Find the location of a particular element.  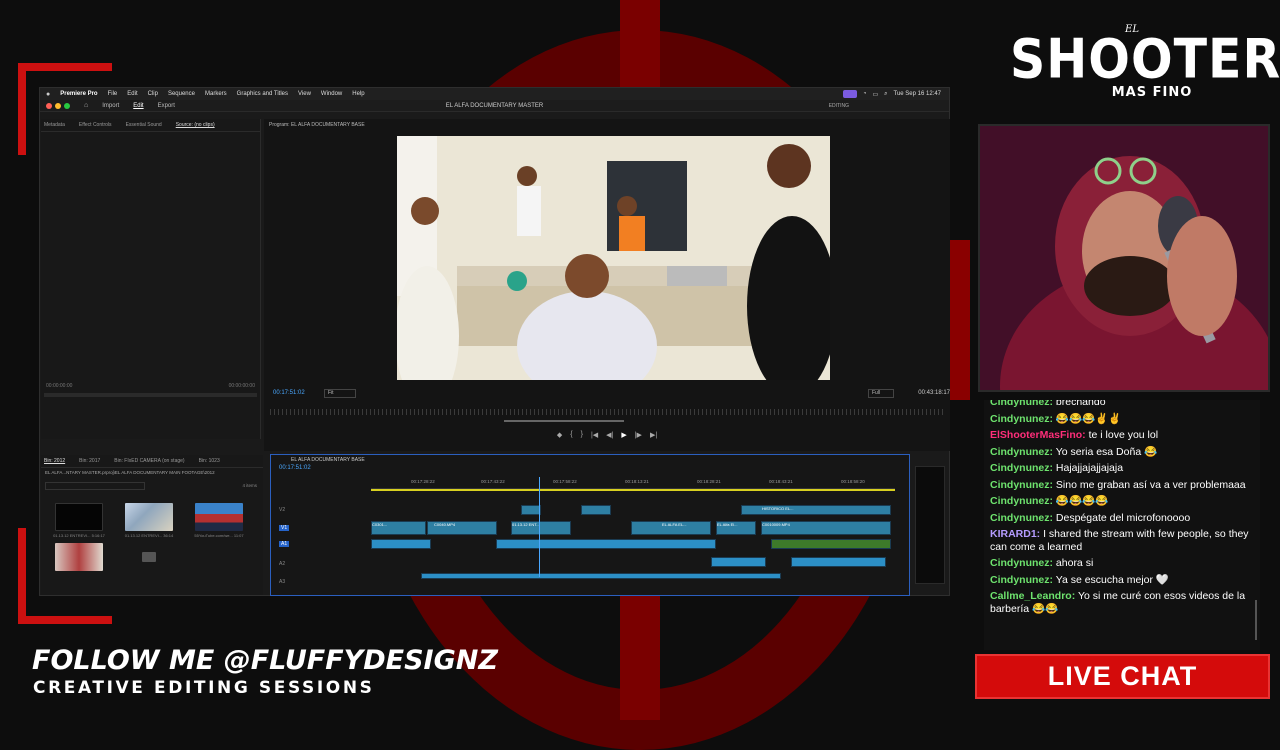

ruler-label: 00:18:28:21 is located at coordinates (709, 481).